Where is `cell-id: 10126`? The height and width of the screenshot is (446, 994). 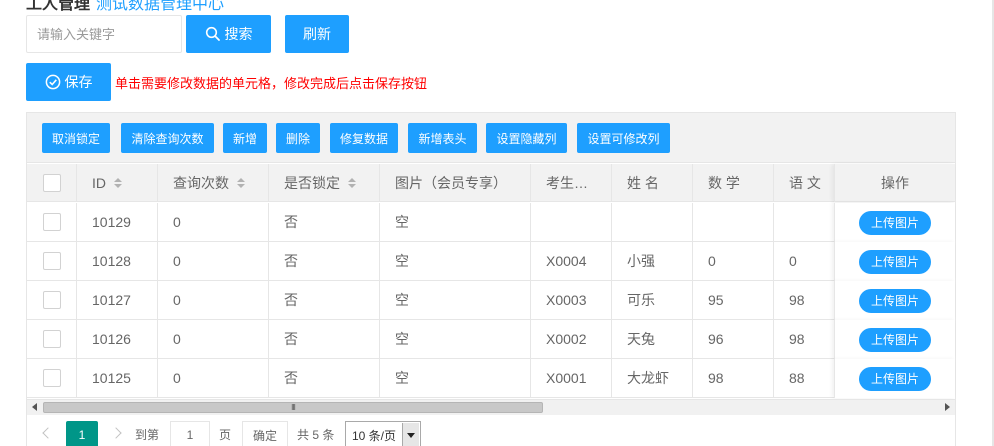 cell-id: 10126 is located at coordinates (117, 339).